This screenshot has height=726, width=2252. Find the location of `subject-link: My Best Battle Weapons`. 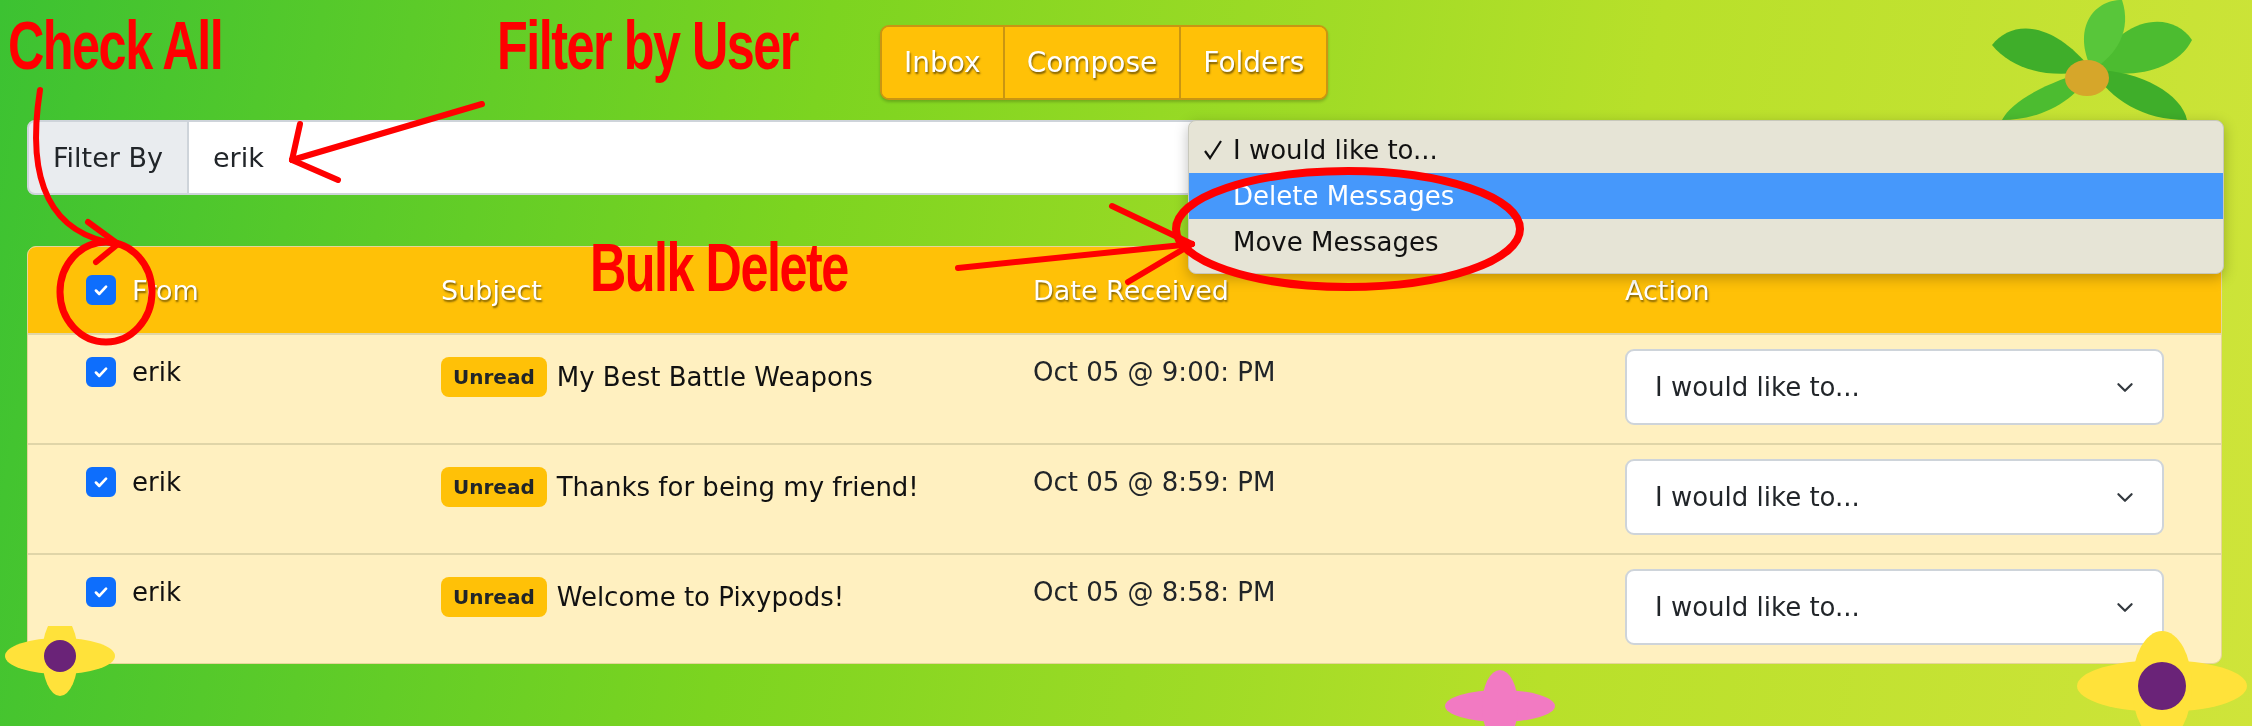

subject-link: My Best Battle Weapons is located at coordinates (714, 377).